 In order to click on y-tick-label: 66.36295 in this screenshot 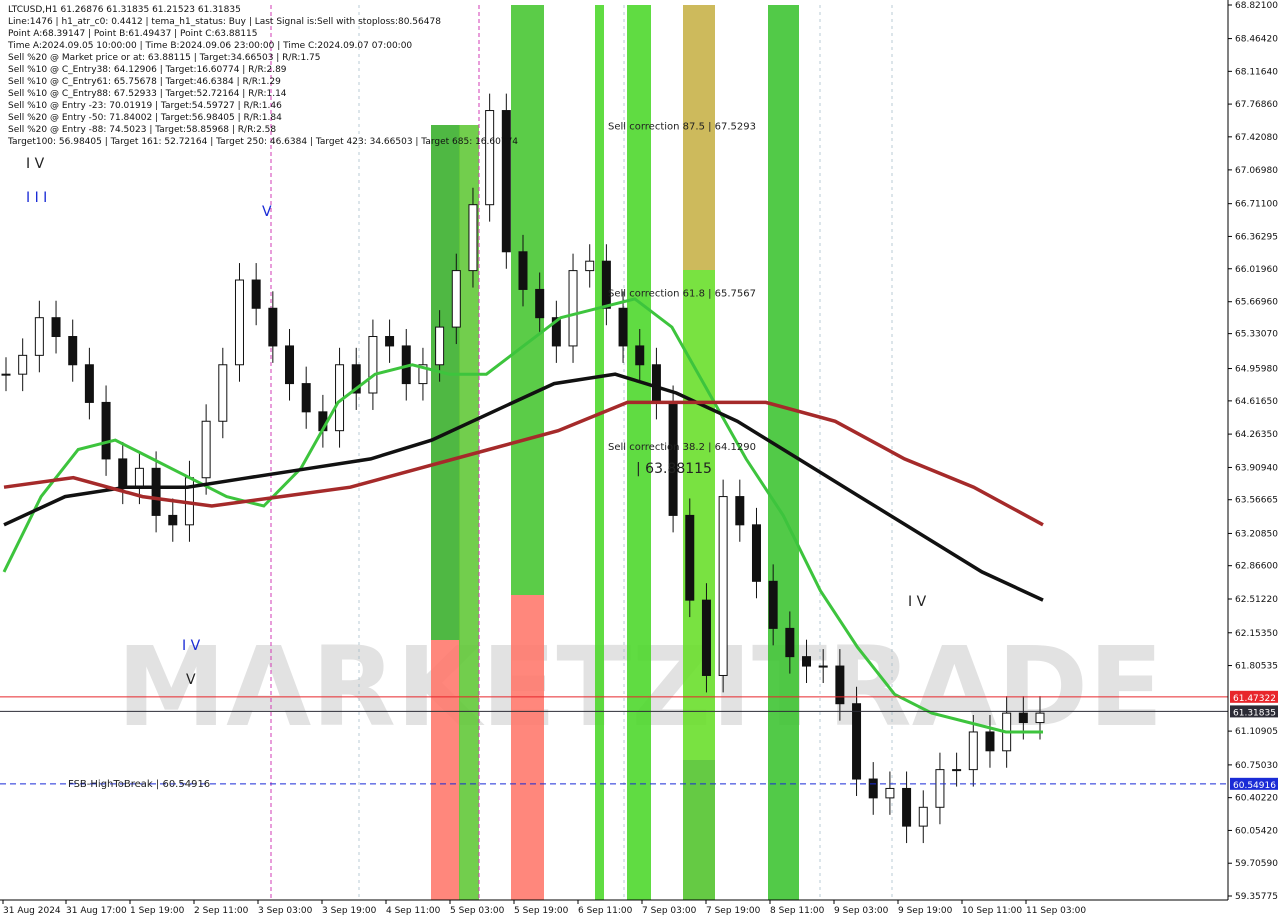, I will do `click(1256, 237)`.